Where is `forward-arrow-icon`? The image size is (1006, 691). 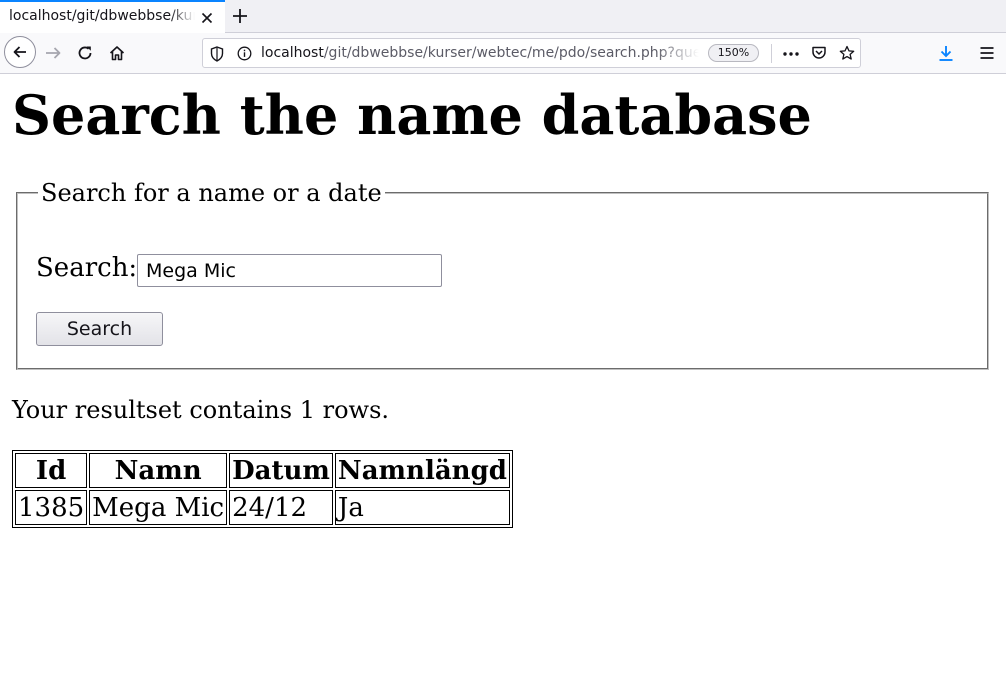
forward-arrow-icon is located at coordinates (53, 53).